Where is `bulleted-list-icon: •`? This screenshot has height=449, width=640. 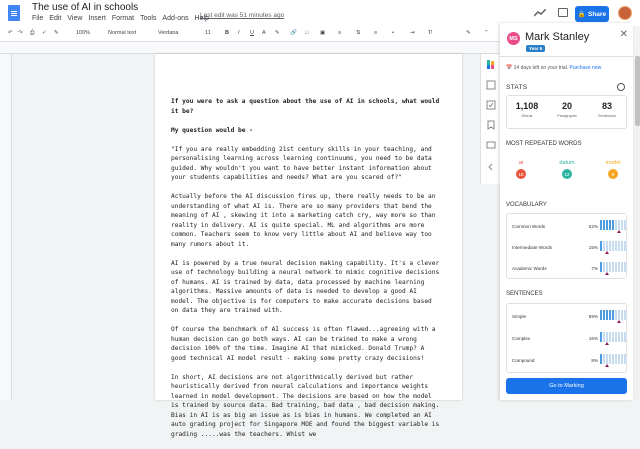 bulleted-list-icon: • is located at coordinates (393, 33).